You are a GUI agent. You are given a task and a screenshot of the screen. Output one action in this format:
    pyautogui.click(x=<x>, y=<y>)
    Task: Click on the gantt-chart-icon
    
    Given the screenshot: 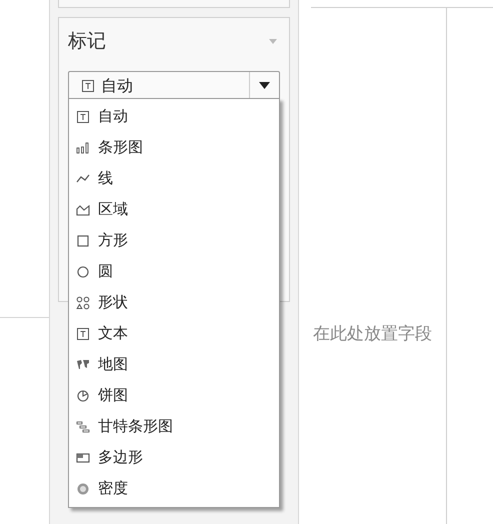 What is the action you would take?
    pyautogui.click(x=83, y=427)
    